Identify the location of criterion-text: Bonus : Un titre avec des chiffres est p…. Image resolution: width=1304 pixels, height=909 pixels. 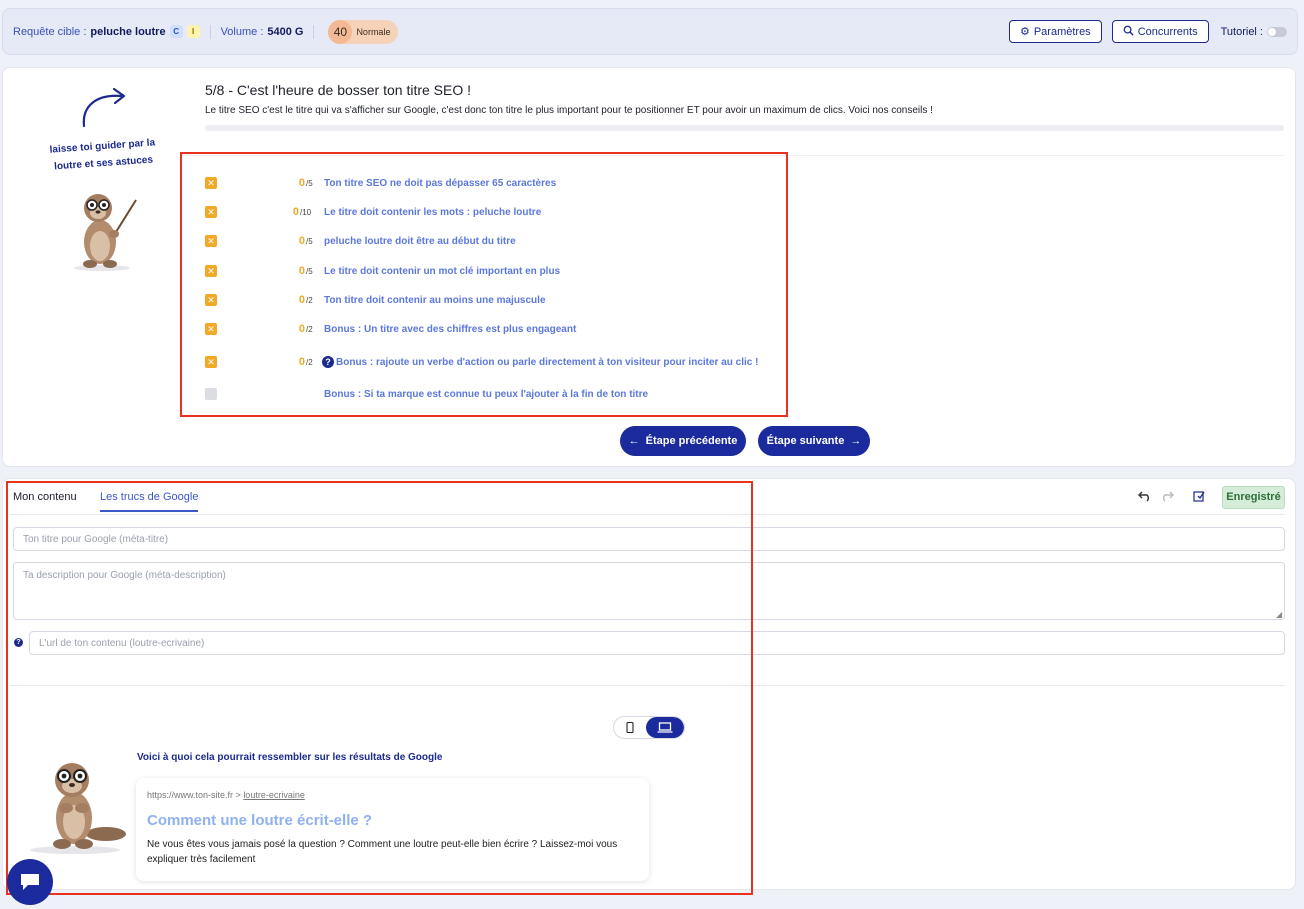
(450, 329).